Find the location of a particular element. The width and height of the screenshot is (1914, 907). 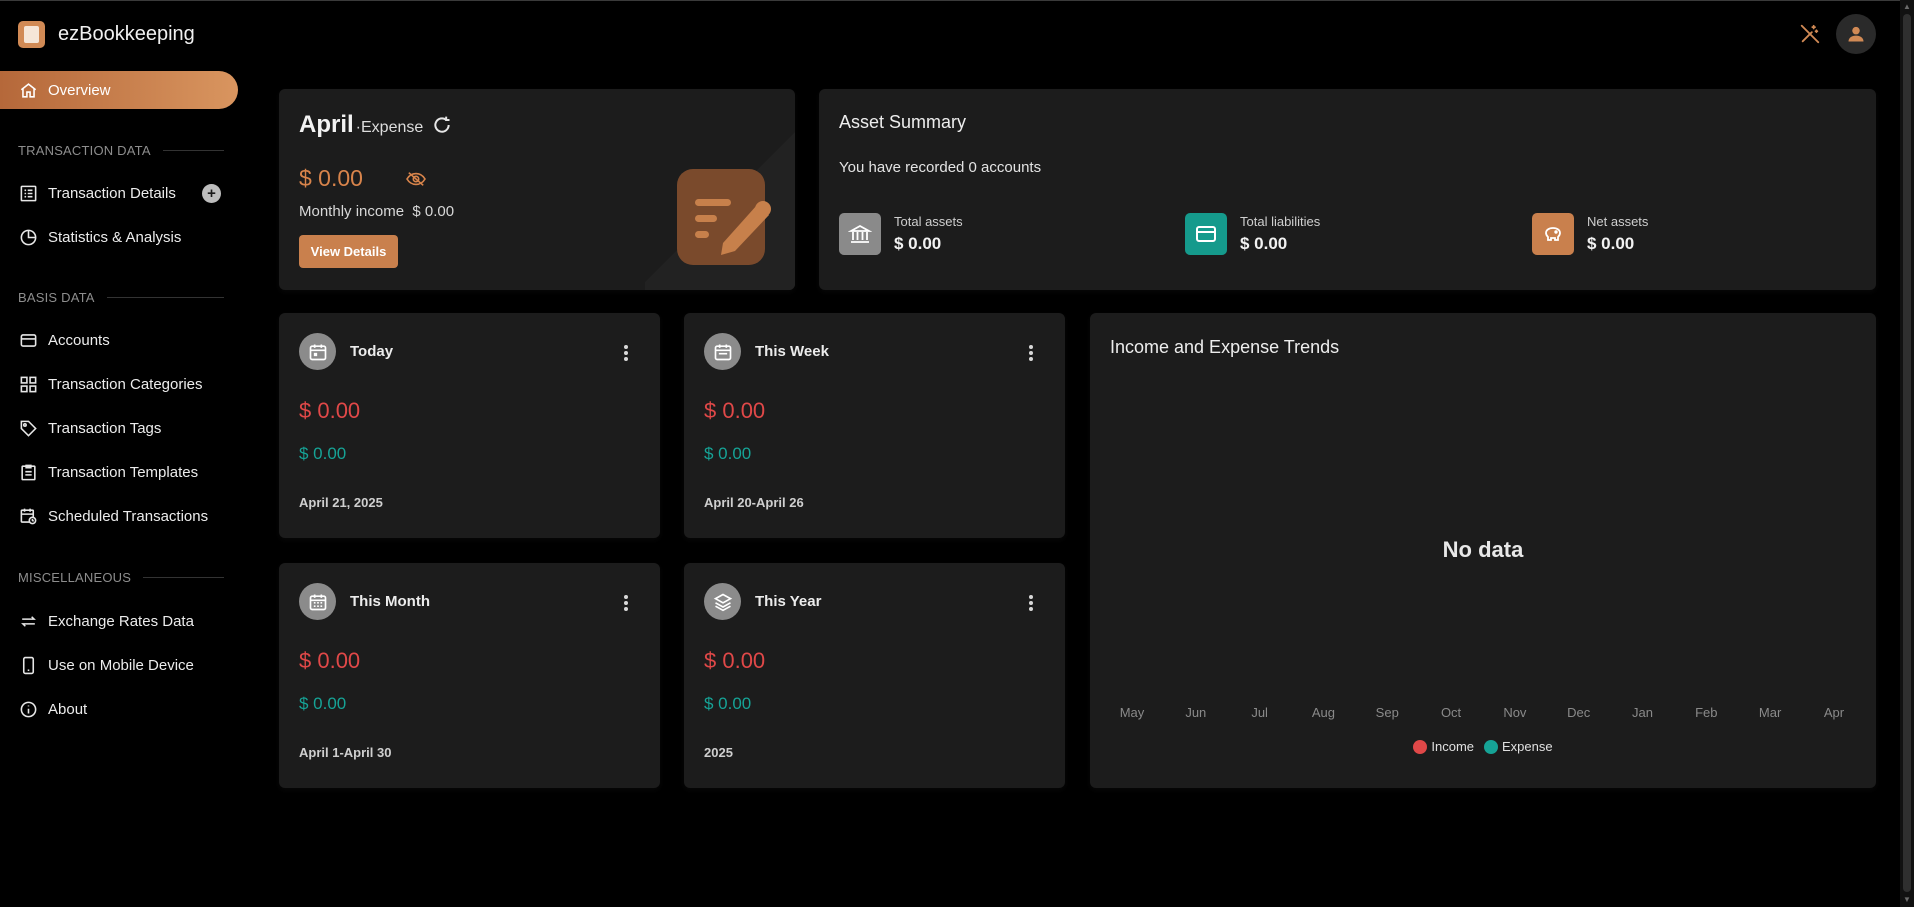

total-liabilities: Total liabilities $ 0.00 is located at coordinates (1252, 234).